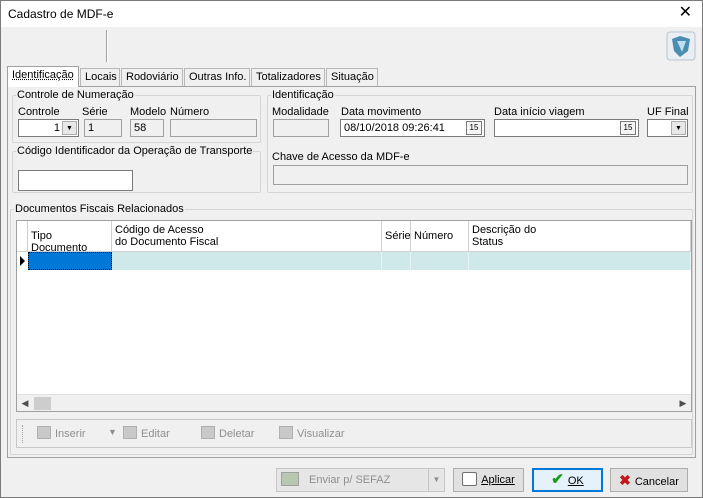 Image resolution: width=703 pixels, height=498 pixels. What do you see at coordinates (130, 432) in the screenshot?
I see `edit-icon` at bounding box center [130, 432].